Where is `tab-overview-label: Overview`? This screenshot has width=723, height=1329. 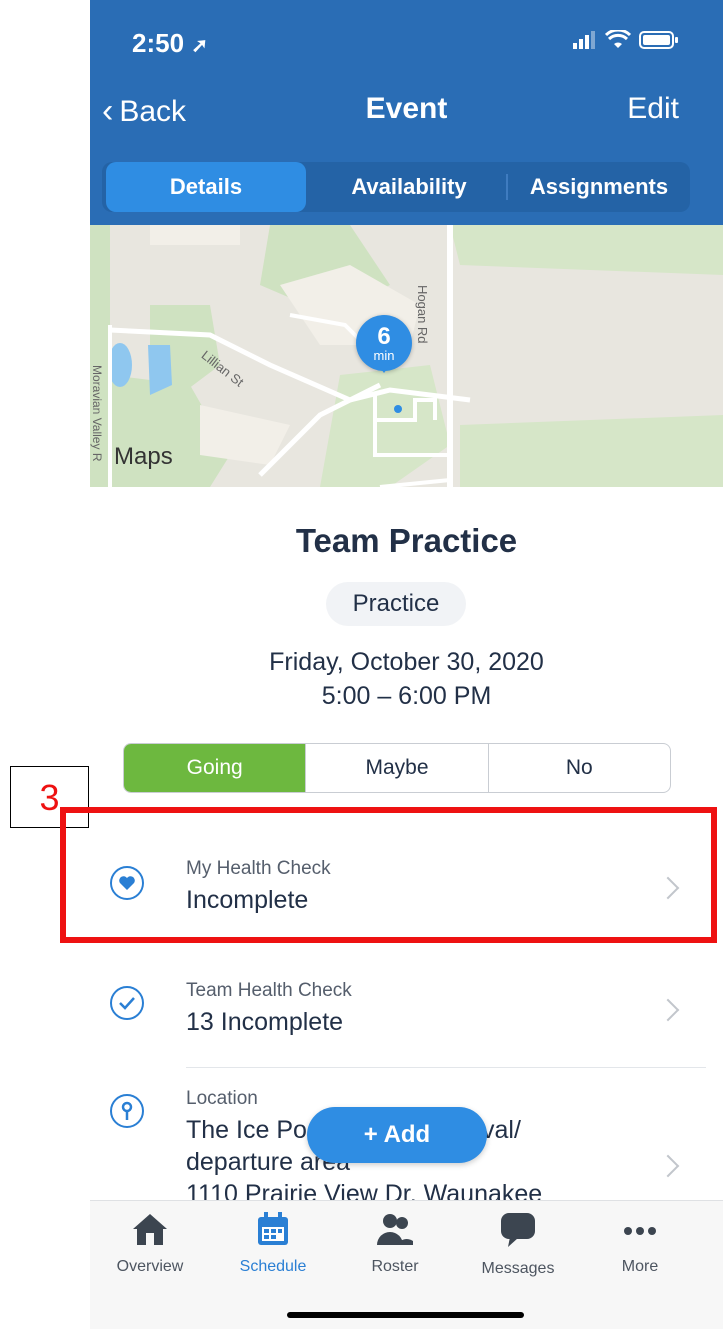
tab-overview-label: Overview is located at coordinates (150, 1266).